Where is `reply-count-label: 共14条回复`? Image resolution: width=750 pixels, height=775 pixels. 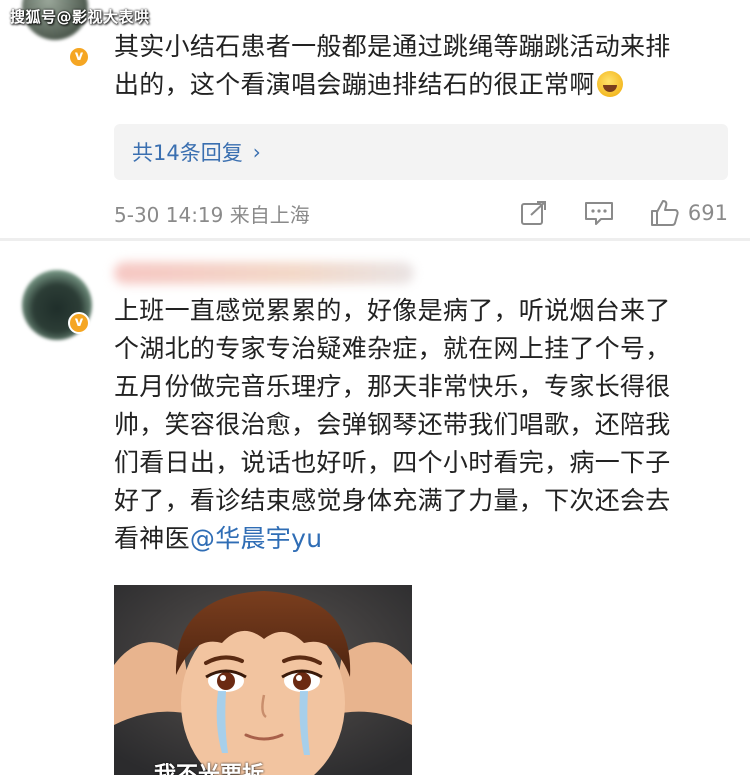 reply-count-label: 共14条回复 is located at coordinates (187, 153).